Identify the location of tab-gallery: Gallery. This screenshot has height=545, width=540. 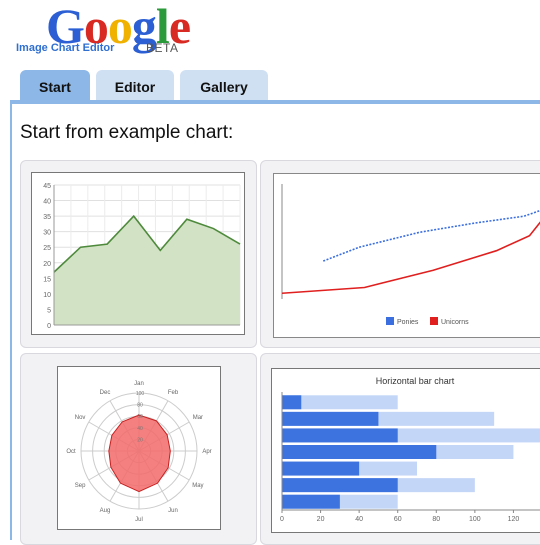
(224, 85).